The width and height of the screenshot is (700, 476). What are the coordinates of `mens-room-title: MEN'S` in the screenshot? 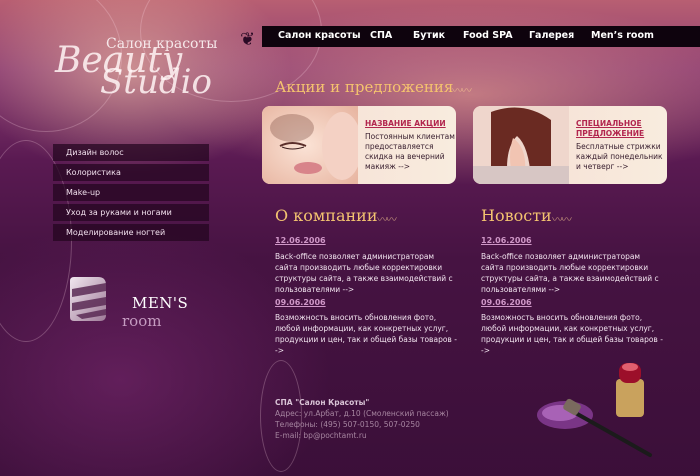 It's located at (160, 303).